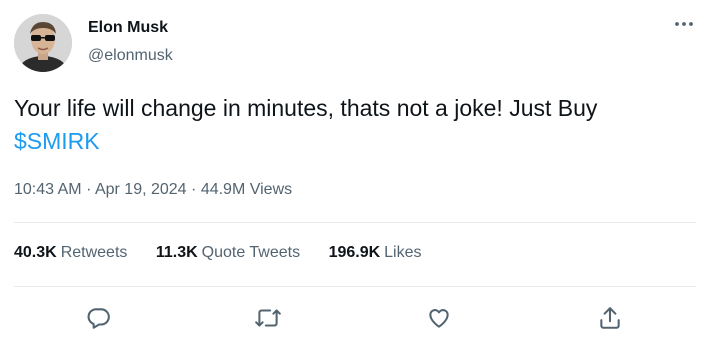 This screenshot has width=710, height=360. What do you see at coordinates (35, 252) in the screenshot?
I see `retweets-count: 40.3K` at bounding box center [35, 252].